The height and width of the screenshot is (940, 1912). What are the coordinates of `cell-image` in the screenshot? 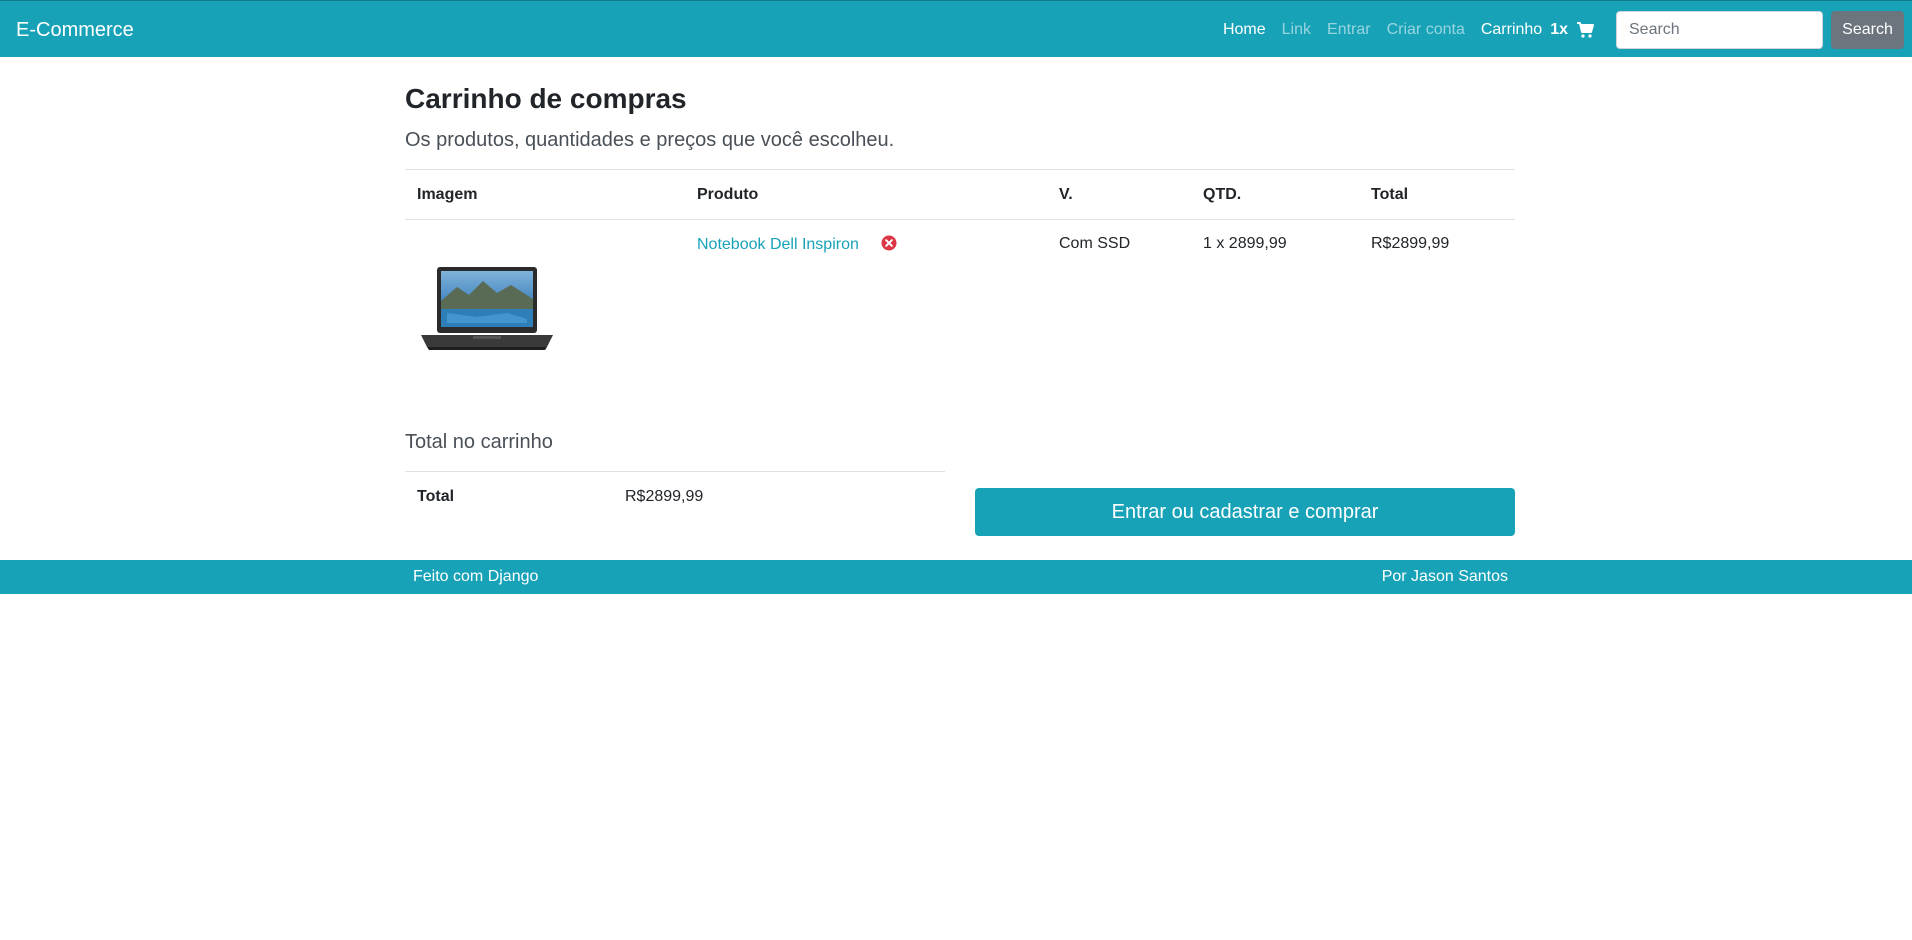 It's located at (545, 294).